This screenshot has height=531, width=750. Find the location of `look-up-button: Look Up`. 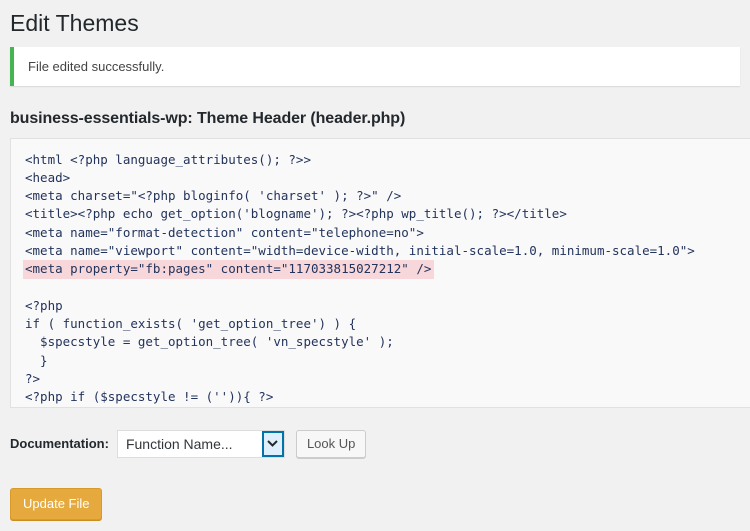

look-up-button: Look Up is located at coordinates (331, 443).